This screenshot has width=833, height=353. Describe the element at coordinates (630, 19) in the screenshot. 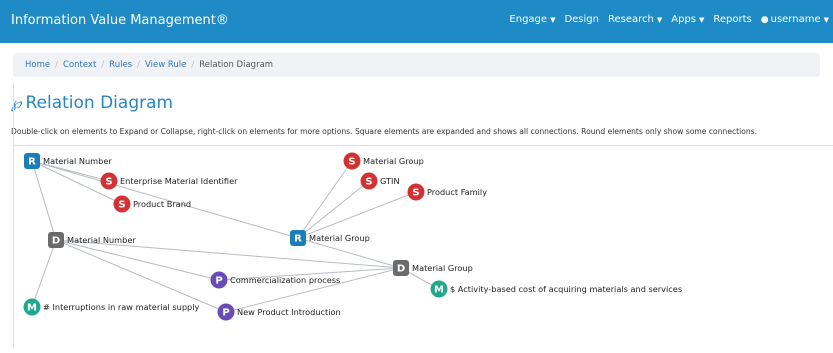

I see `nav-research-label: Research` at that location.